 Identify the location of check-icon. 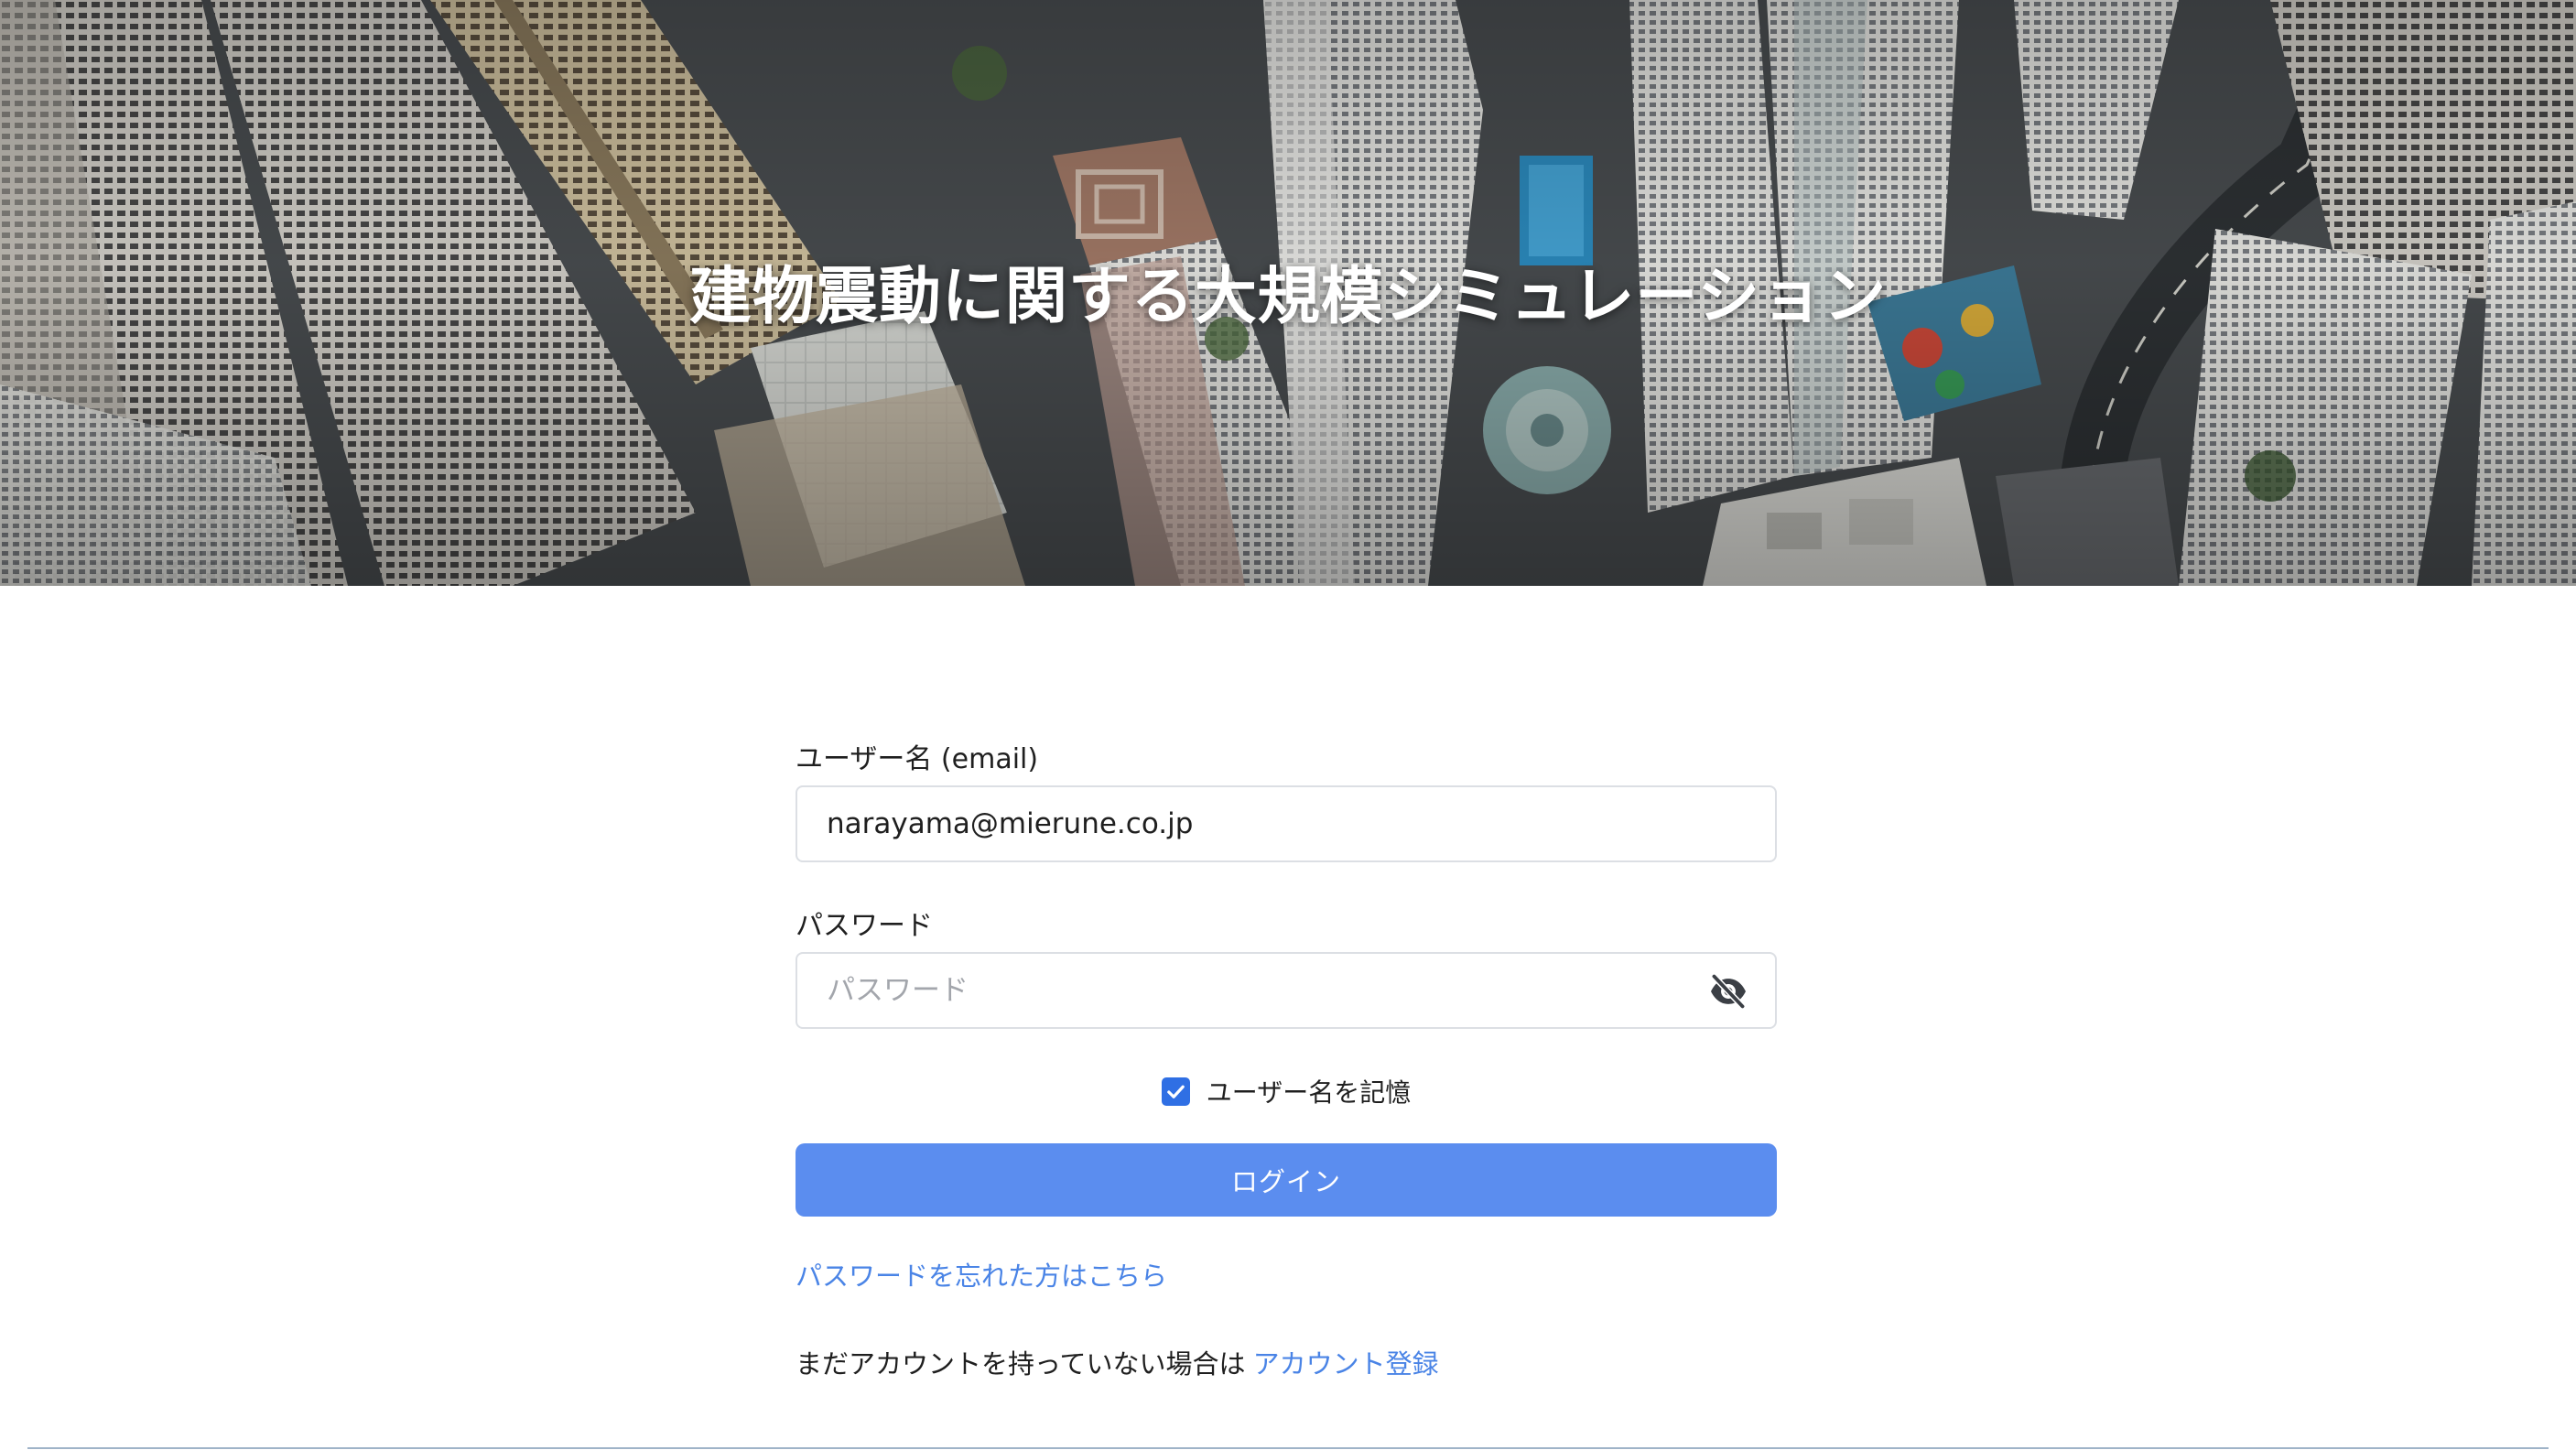
(1176, 1091).